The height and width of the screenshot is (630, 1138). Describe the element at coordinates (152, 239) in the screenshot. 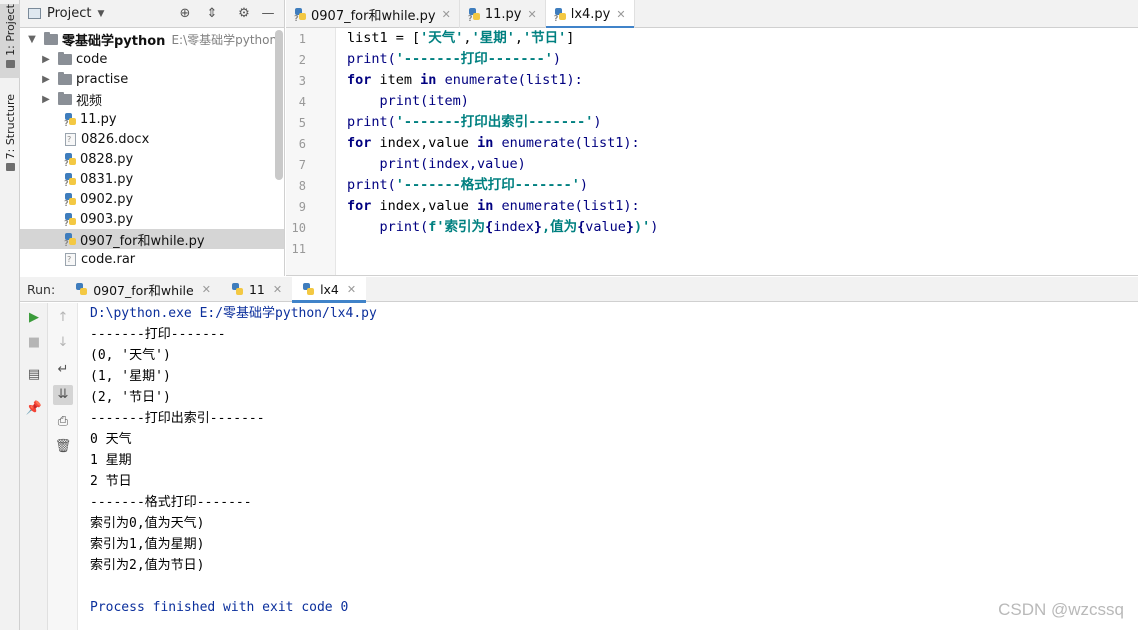

I see `tree-file-selected: ? 0907_for和while.py` at that location.